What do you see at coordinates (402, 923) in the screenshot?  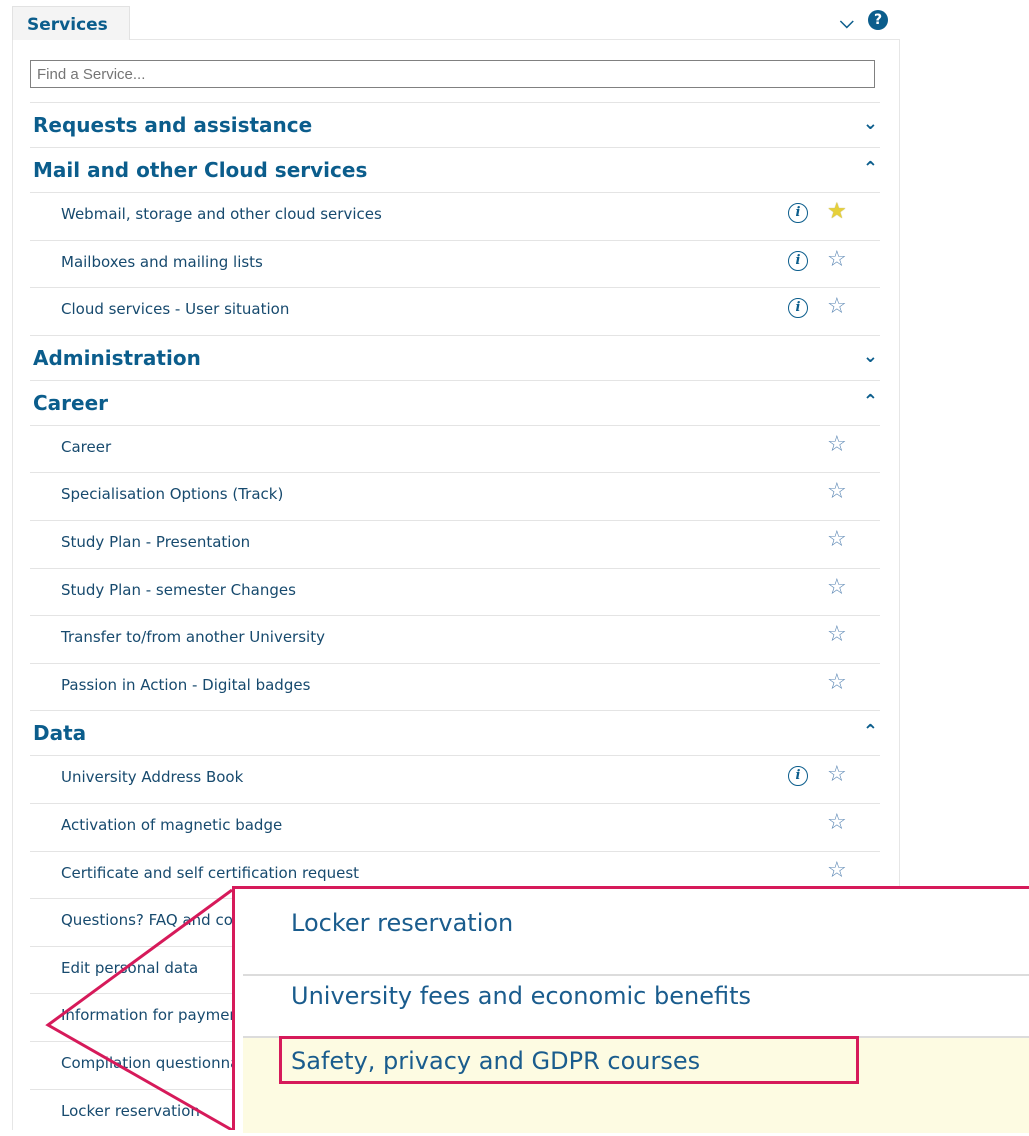 I see `zoom-row-label: Locker reservation` at bounding box center [402, 923].